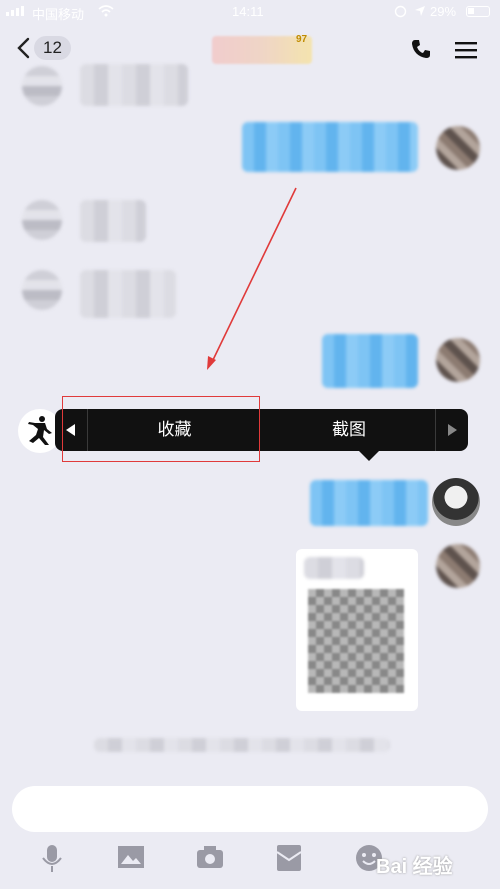  I want to click on message-input, so click(250, 809).